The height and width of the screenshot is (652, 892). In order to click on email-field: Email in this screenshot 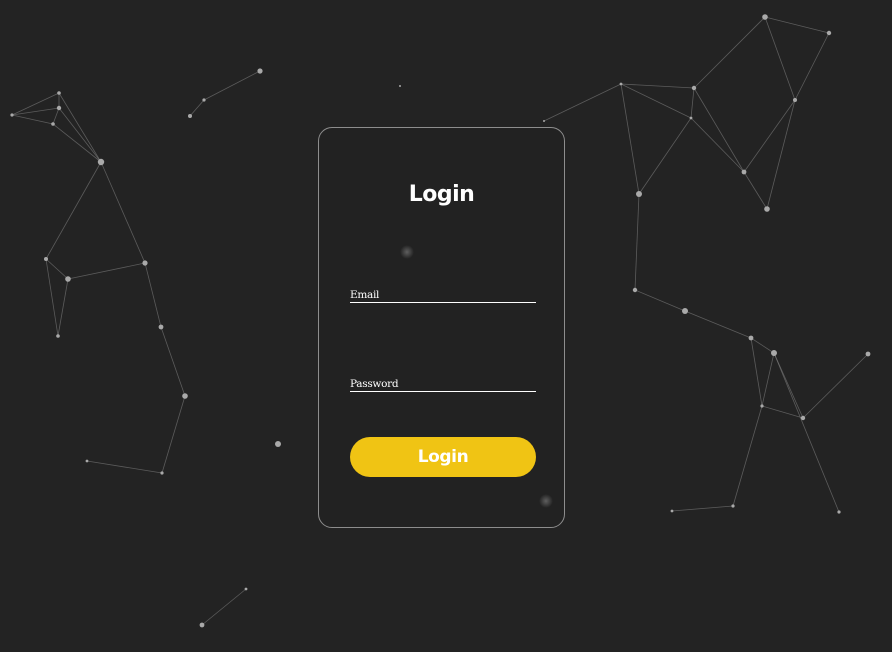, I will do `click(443, 293)`.